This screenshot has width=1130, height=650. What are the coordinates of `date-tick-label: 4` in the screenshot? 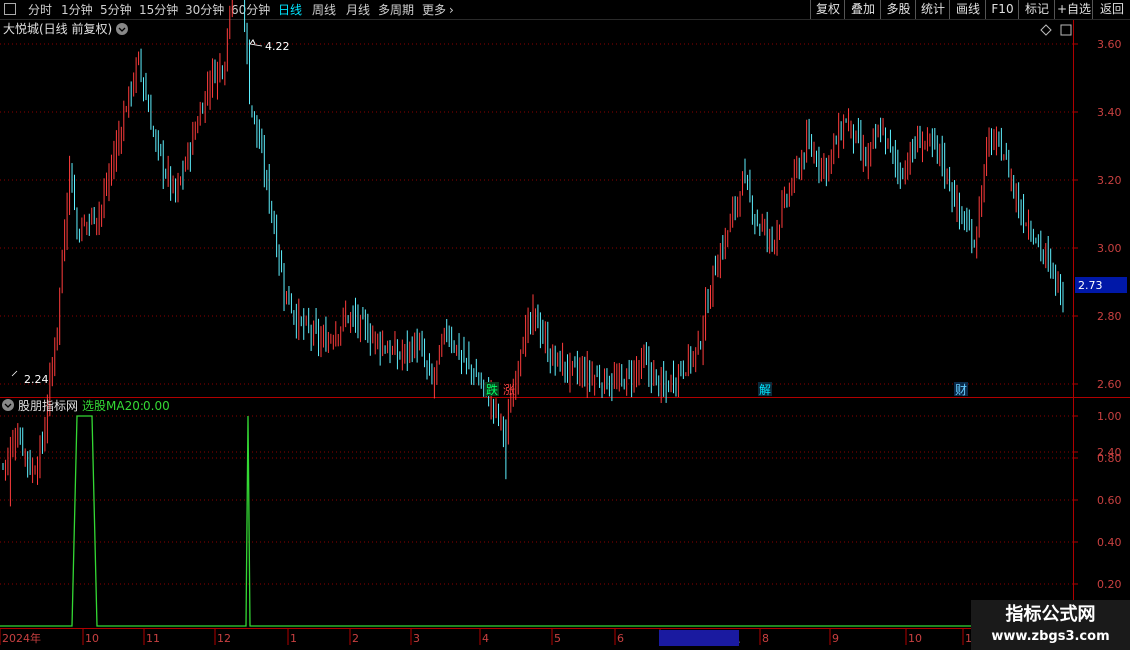 It's located at (485, 638).